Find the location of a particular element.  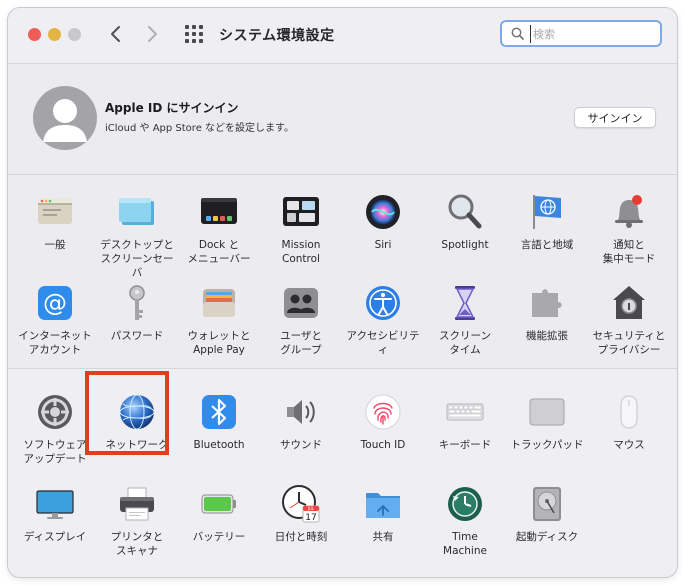

pane-software-update: ソフトウェア アップデート is located at coordinates (55, 429).